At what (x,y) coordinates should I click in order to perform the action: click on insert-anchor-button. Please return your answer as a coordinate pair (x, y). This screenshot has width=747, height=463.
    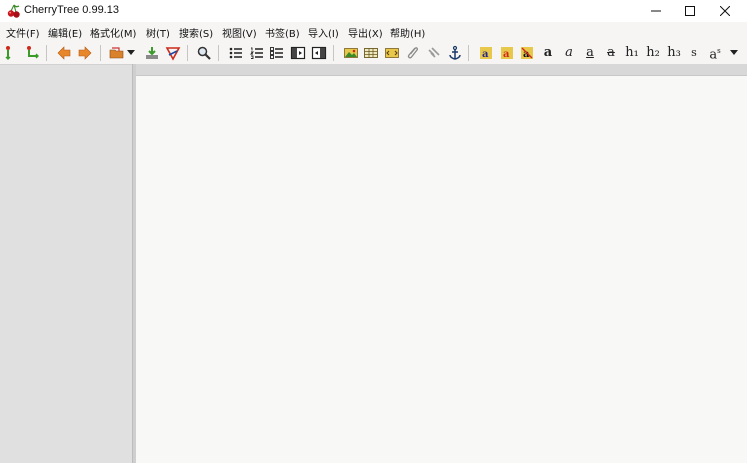
    Looking at the image, I should click on (455, 53).